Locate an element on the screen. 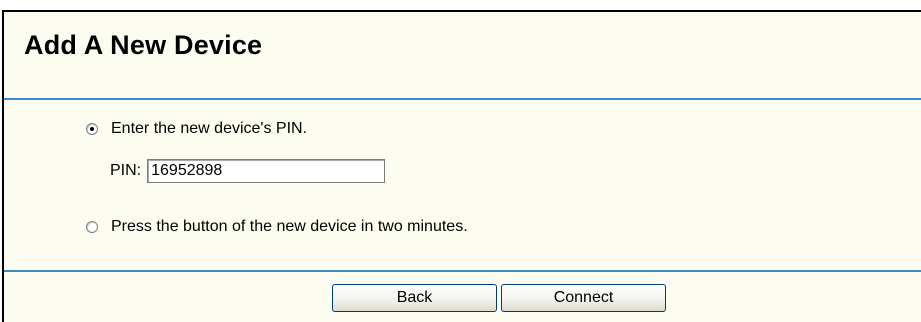 The height and width of the screenshot is (322, 921). radio-selected-dot is located at coordinates (92, 129).